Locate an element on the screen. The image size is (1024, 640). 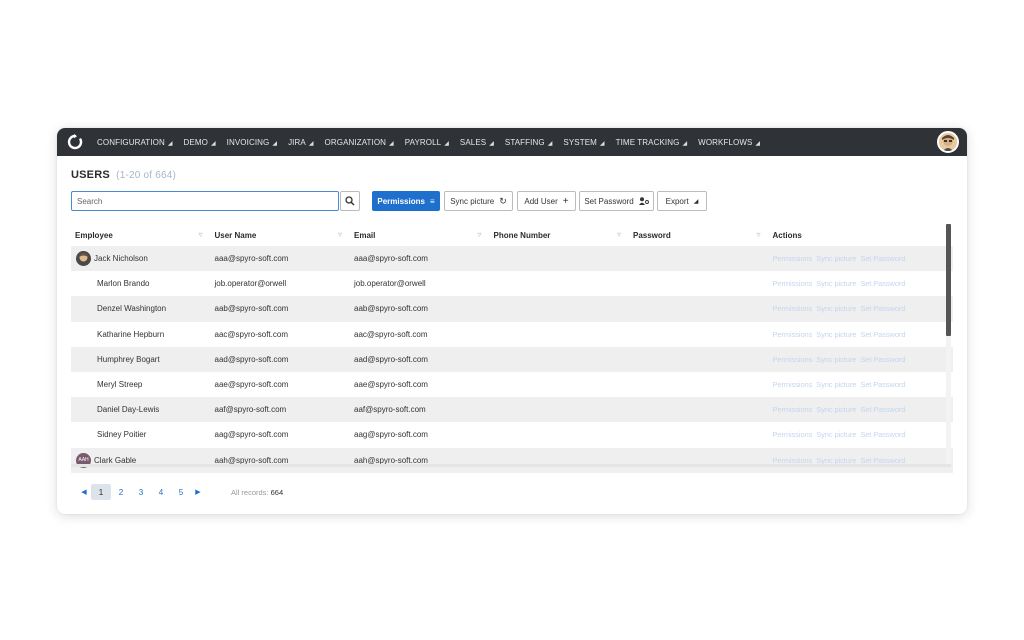
menu-item-invoicing: INVOICING ◢ is located at coordinates (252, 142).